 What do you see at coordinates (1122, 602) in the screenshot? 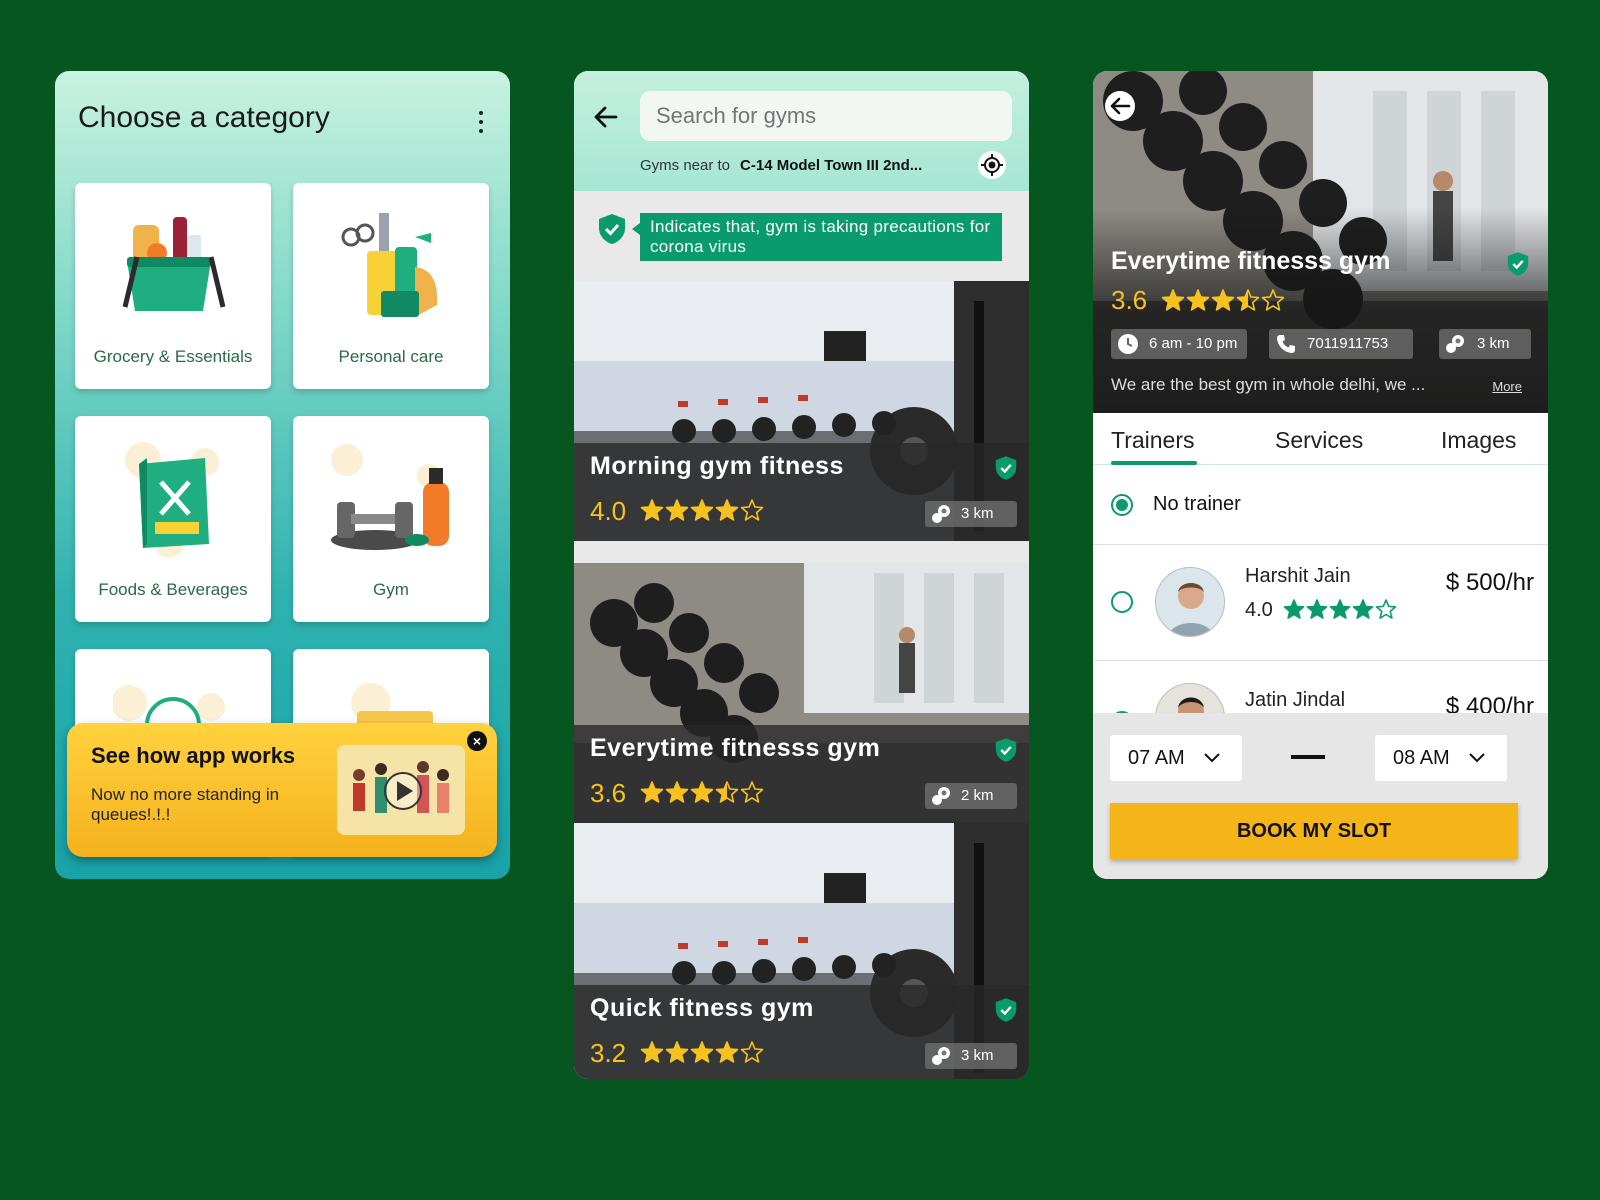
I see `radio-unselected` at bounding box center [1122, 602].